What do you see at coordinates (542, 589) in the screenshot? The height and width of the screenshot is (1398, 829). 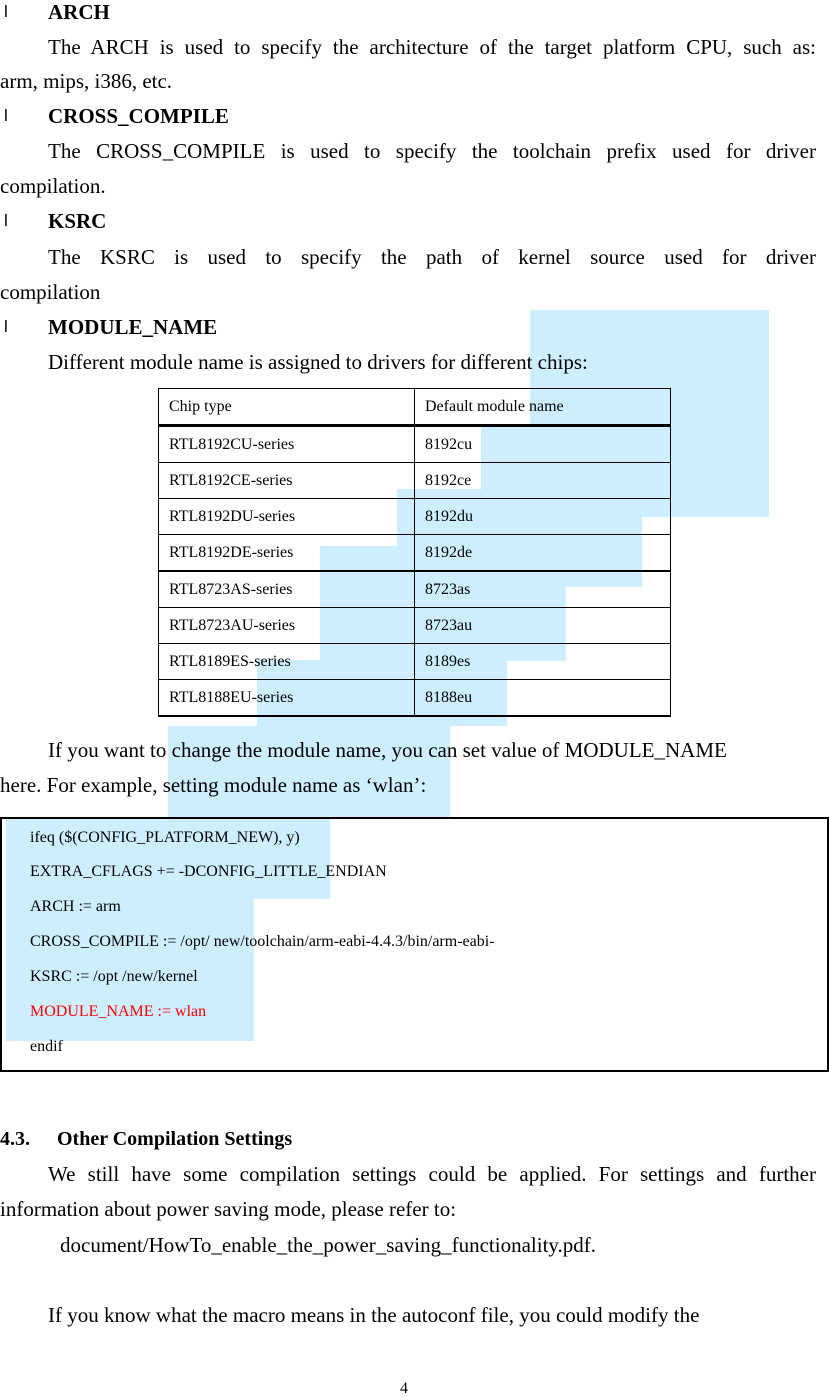 I see `module-name-cell: 8723as` at bounding box center [542, 589].